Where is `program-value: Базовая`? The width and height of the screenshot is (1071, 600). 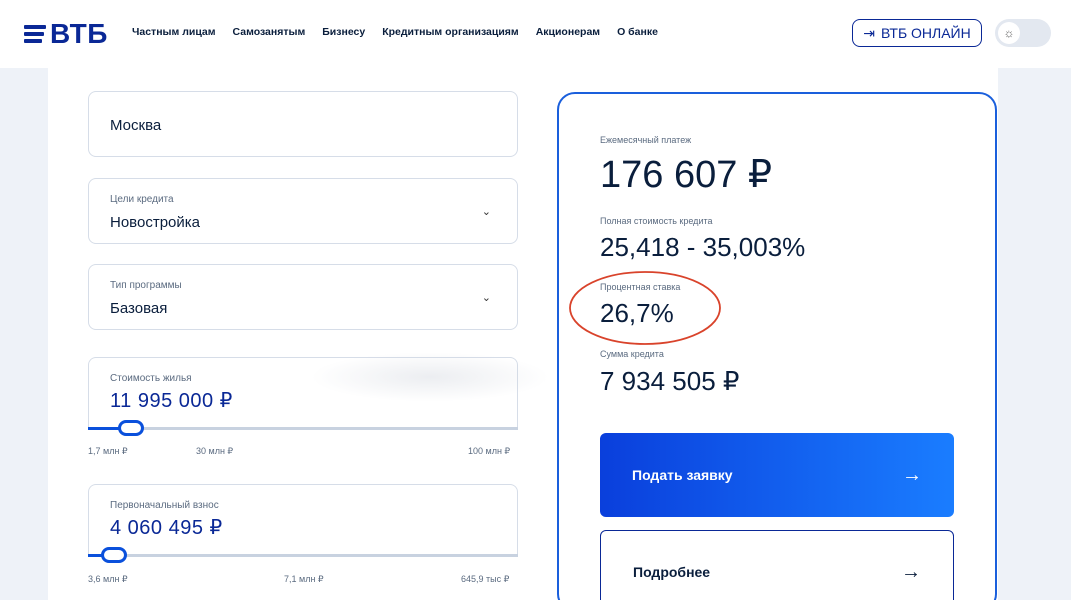
program-value: Базовая is located at coordinates (139, 308).